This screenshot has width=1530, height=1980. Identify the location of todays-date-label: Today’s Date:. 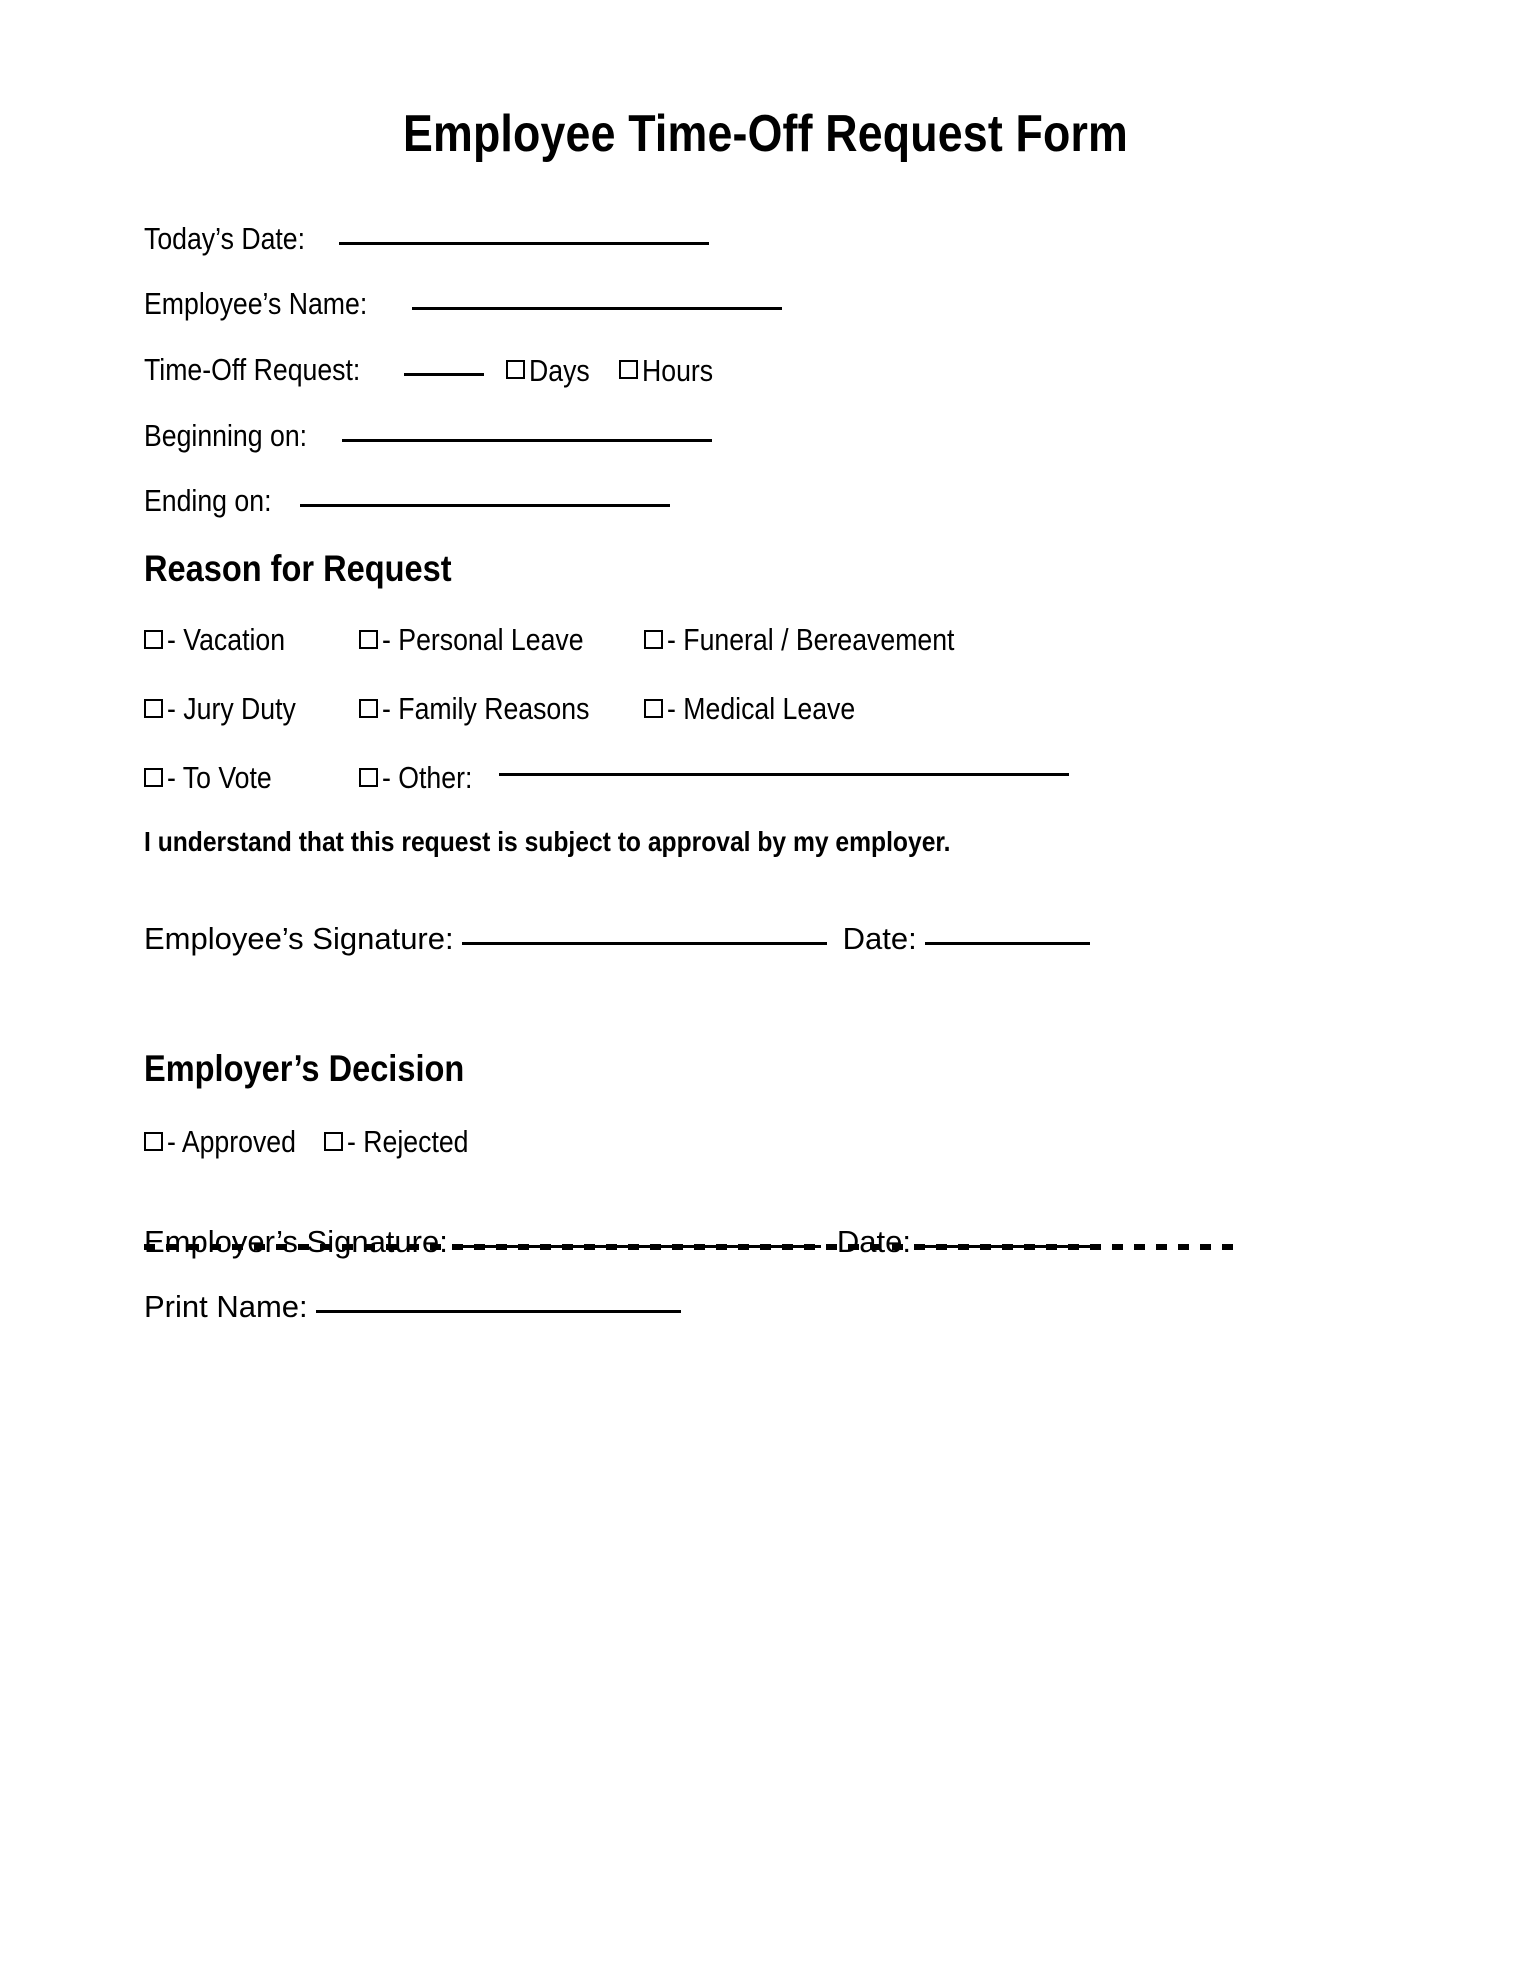
(225, 238).